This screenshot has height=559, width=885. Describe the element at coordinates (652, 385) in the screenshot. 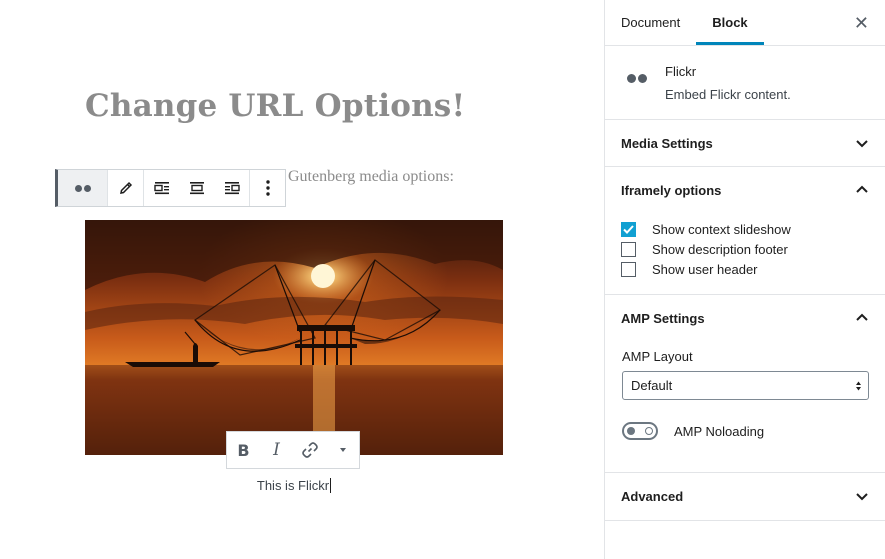

I see `amp-layout-value: Default` at that location.